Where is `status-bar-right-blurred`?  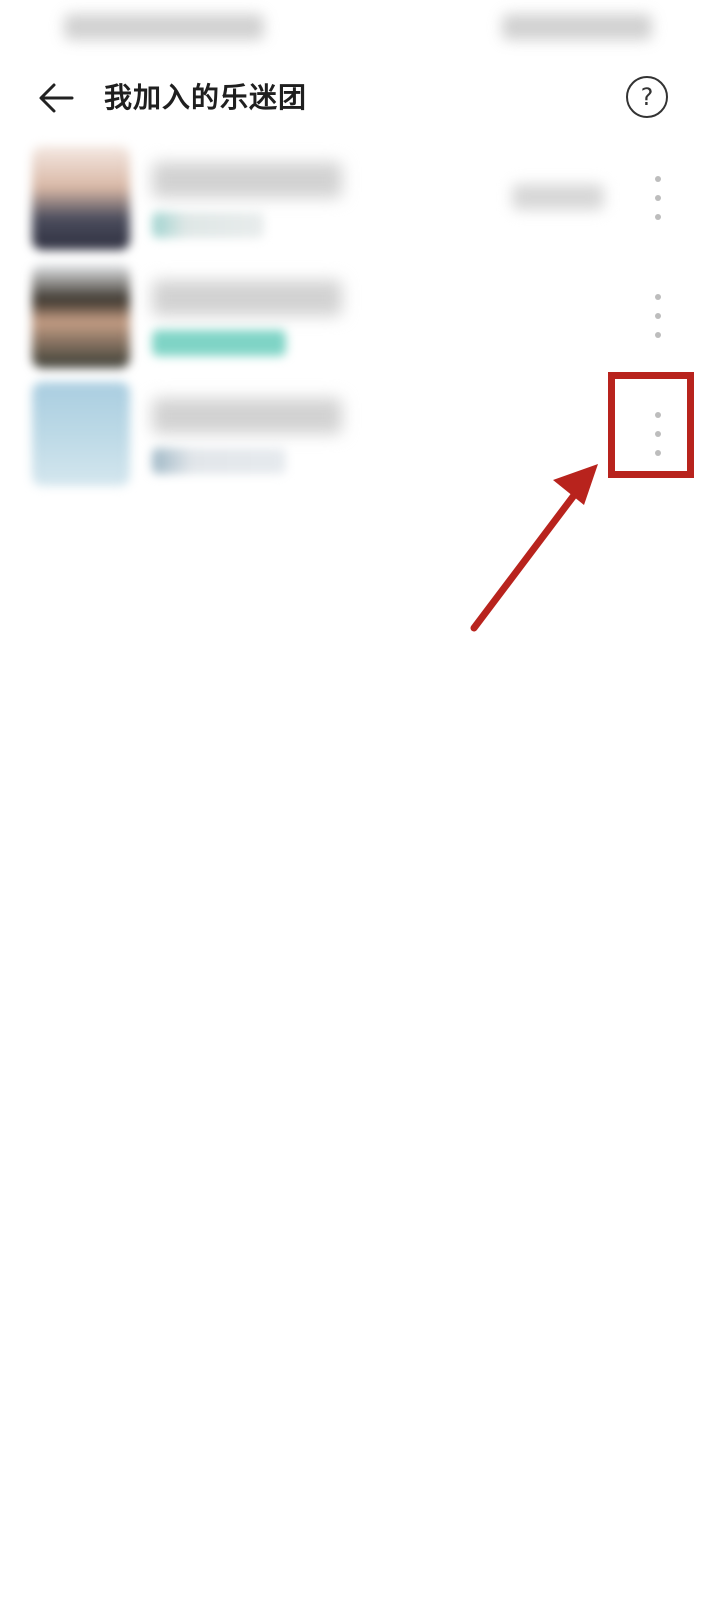
status-bar-right-blurred is located at coordinates (577, 27).